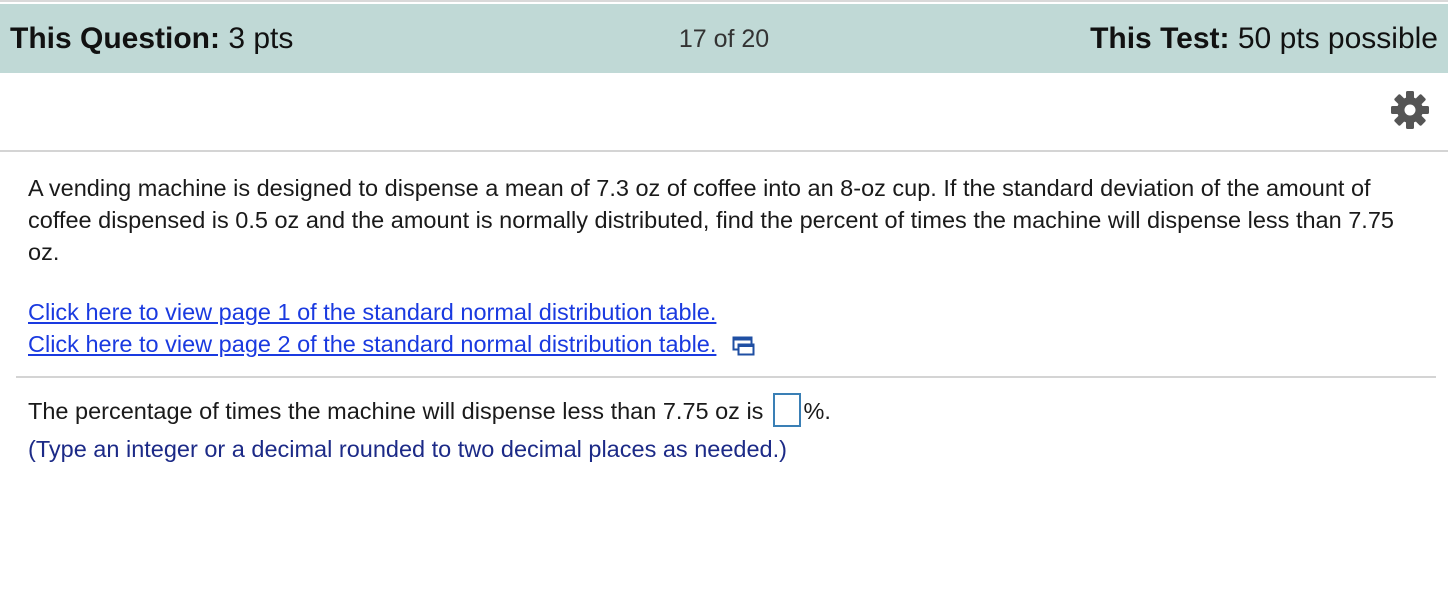  Describe the element at coordinates (1337, 38) in the screenshot. I see `test-points-value: 50 pts possible` at that location.